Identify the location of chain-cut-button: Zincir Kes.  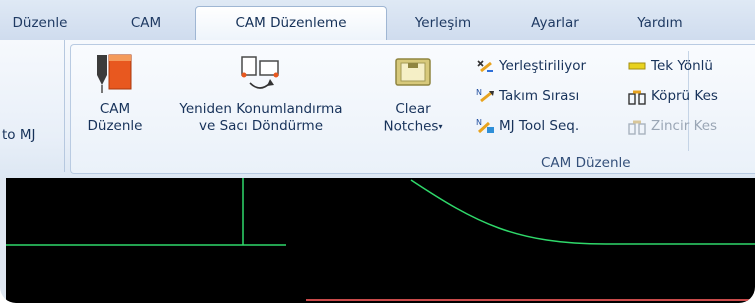
(672, 126).